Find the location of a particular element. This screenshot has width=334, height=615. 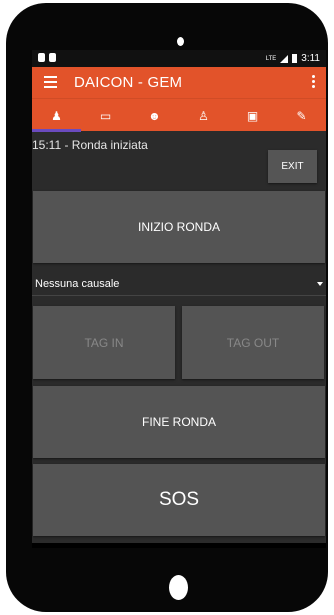

tab-chat: ▭ is located at coordinates (105, 115).